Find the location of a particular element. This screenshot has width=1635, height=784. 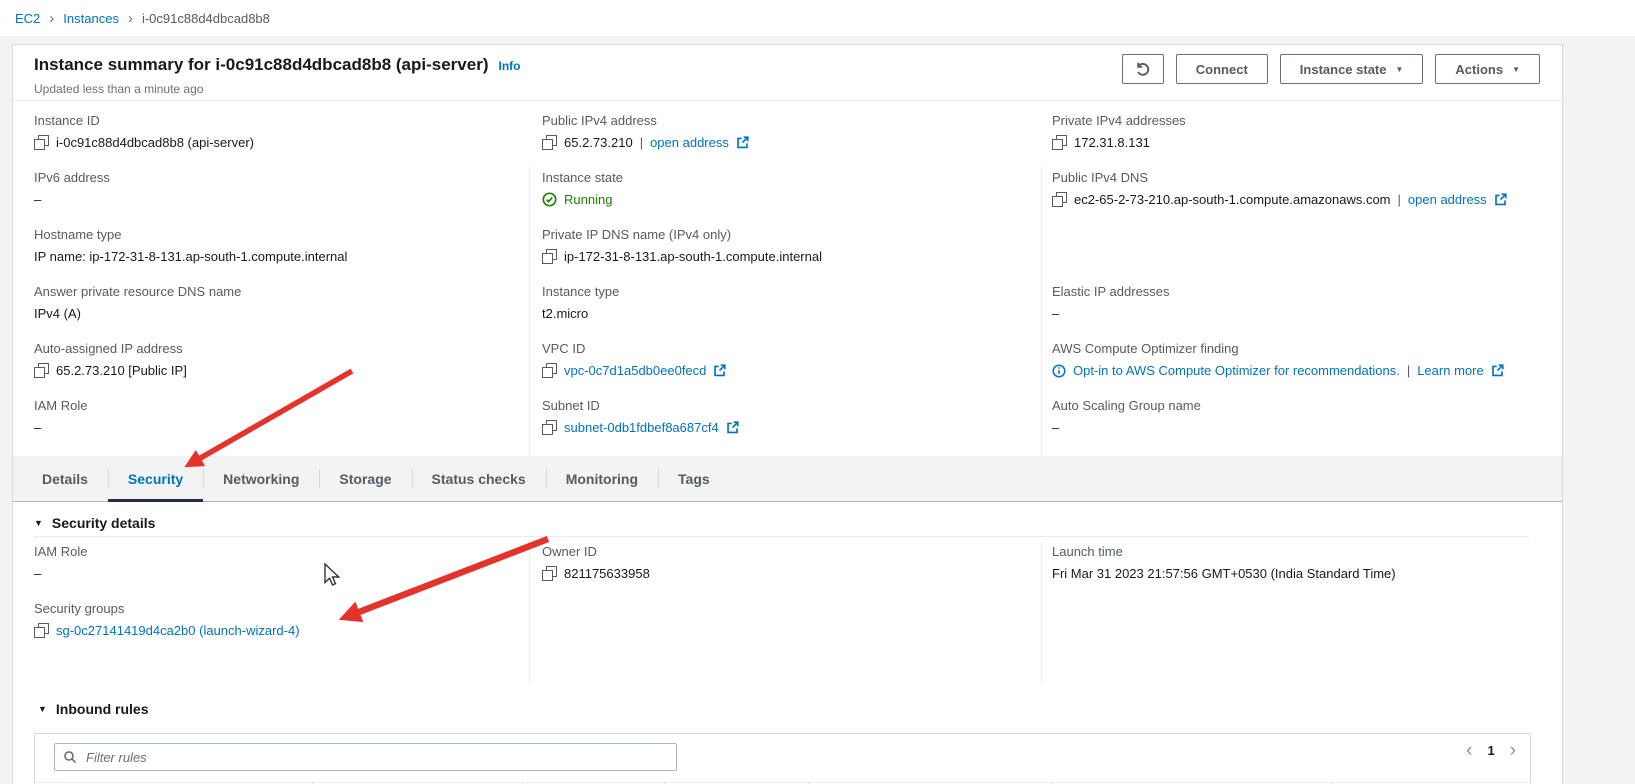

filter-field-wrap is located at coordinates (365, 757).